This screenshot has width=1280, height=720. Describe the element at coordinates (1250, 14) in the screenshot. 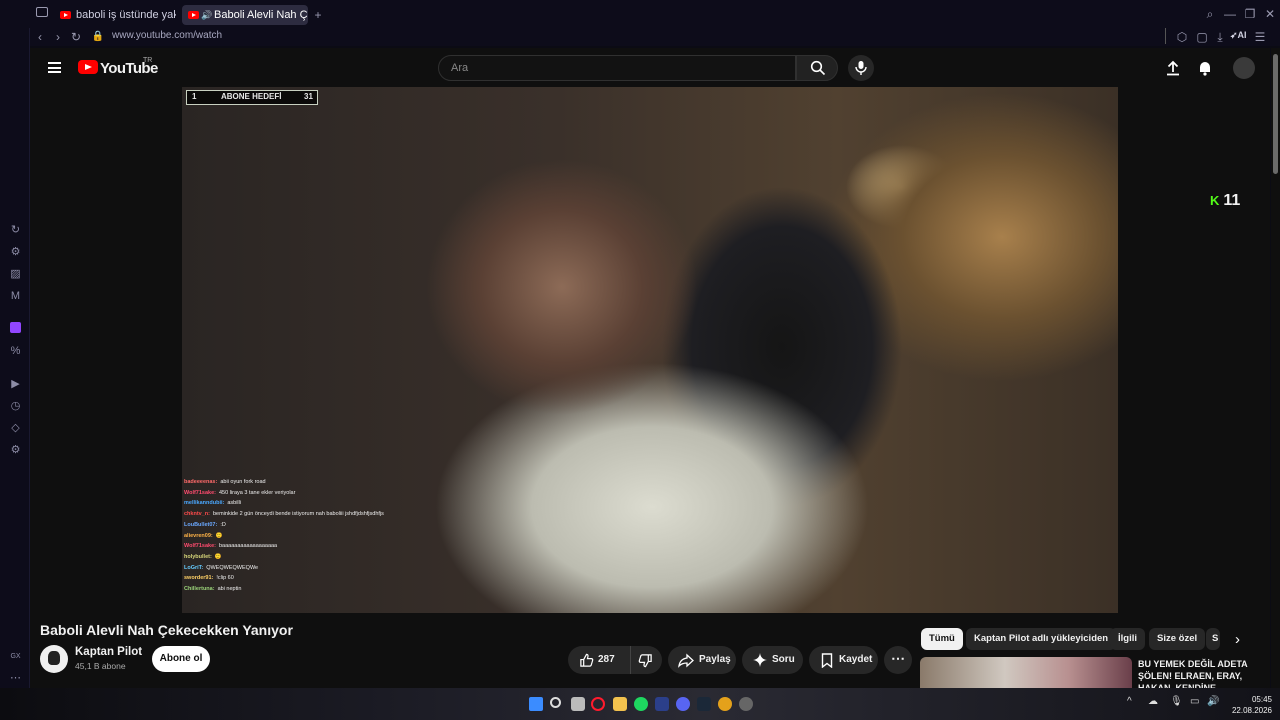

I see `maximize-button: ❐` at that location.